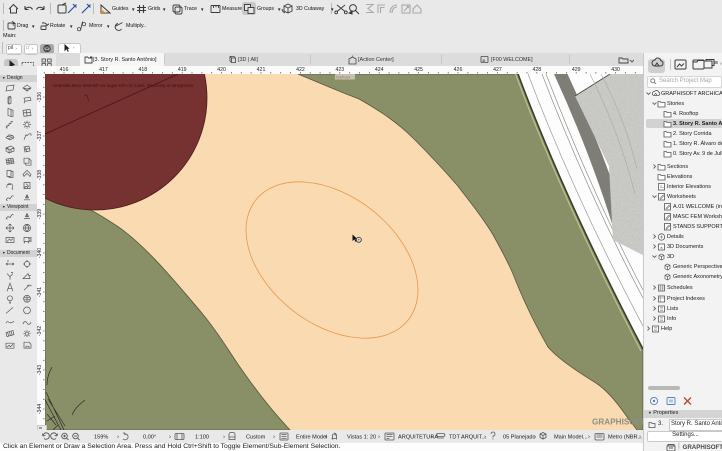 This screenshot has height=451, width=722. I want to click on svg-text: 159%, so click(101, 438).